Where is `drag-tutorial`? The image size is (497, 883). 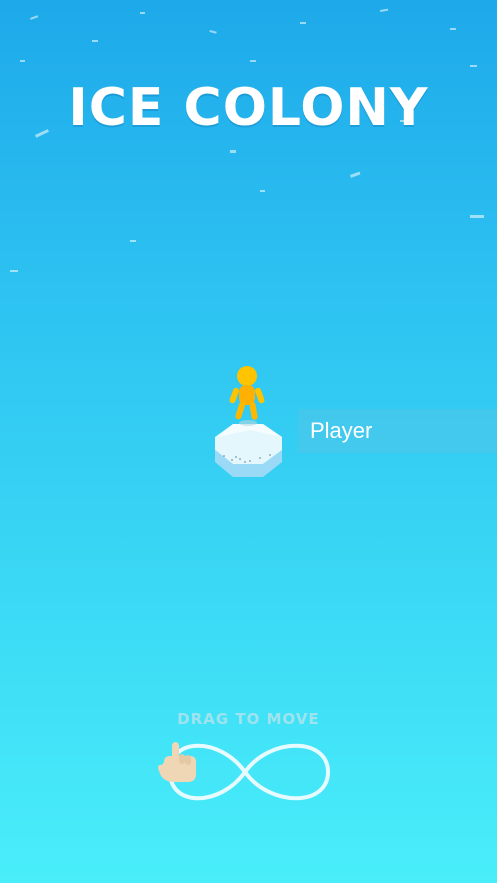
drag-tutorial is located at coordinates (244, 771).